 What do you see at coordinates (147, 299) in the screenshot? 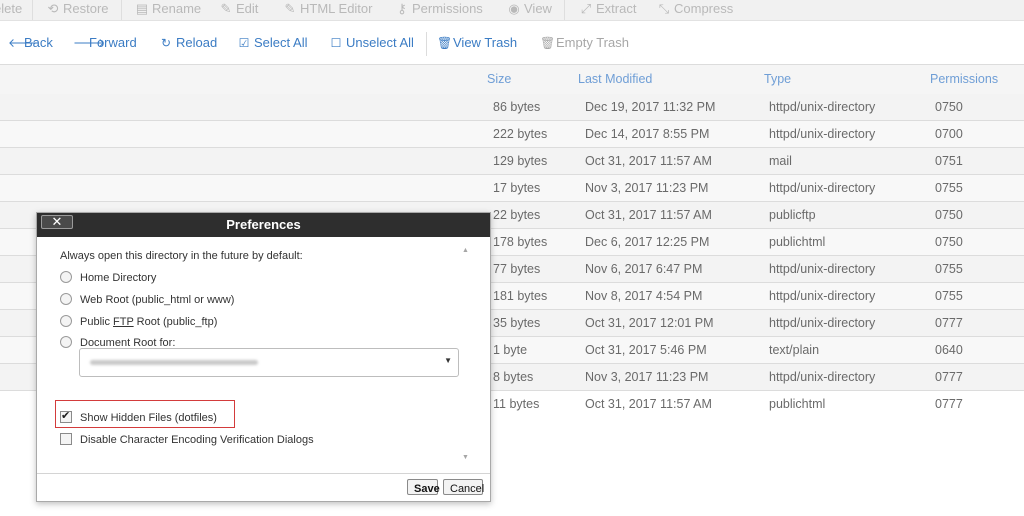
I see `radio-web-root: Web Root (public_html or www)` at bounding box center [147, 299].